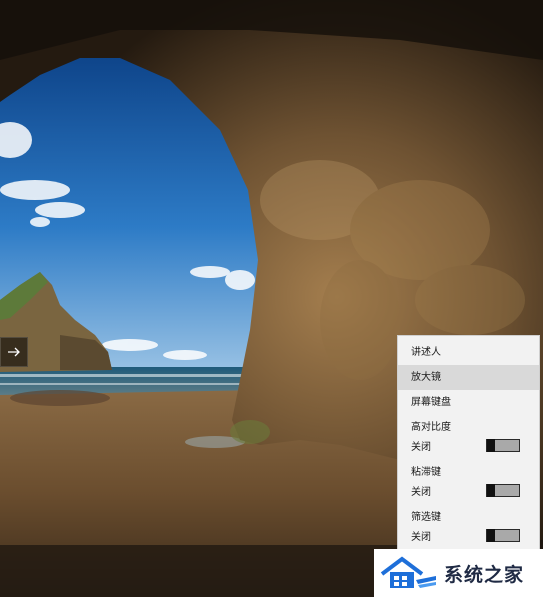 This screenshot has width=543, height=597. What do you see at coordinates (431, 427) in the screenshot?
I see `high-contrast-label: 高对比度` at bounding box center [431, 427].